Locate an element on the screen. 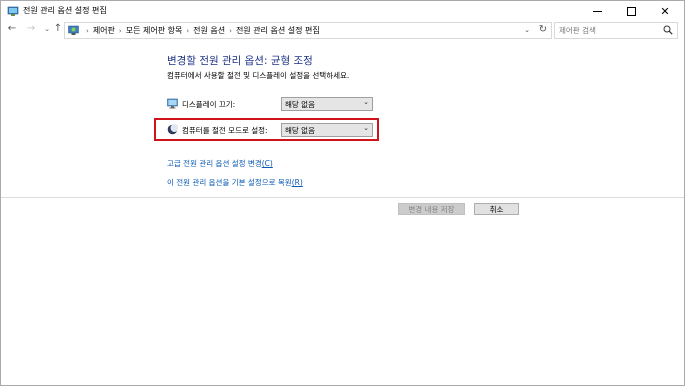 Image resolution: width=685 pixels, height=386 pixels. sleep-dropdown: 해당 없음 ⌄ is located at coordinates (327, 130).